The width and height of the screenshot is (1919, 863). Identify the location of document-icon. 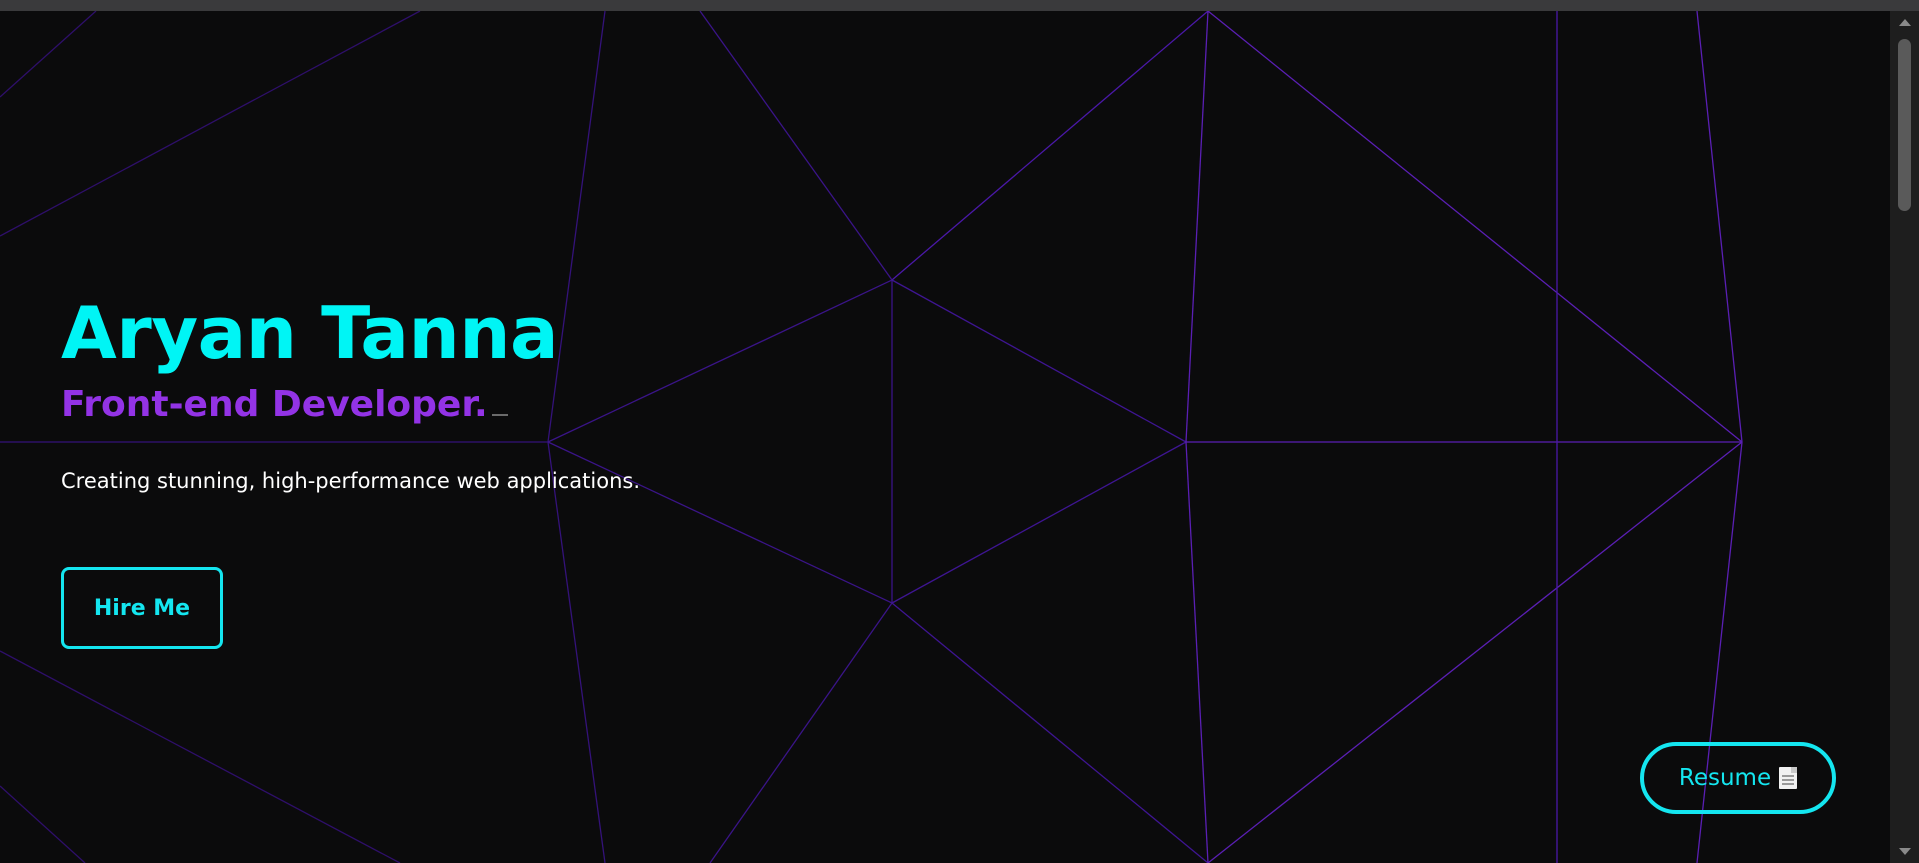
(1788, 778).